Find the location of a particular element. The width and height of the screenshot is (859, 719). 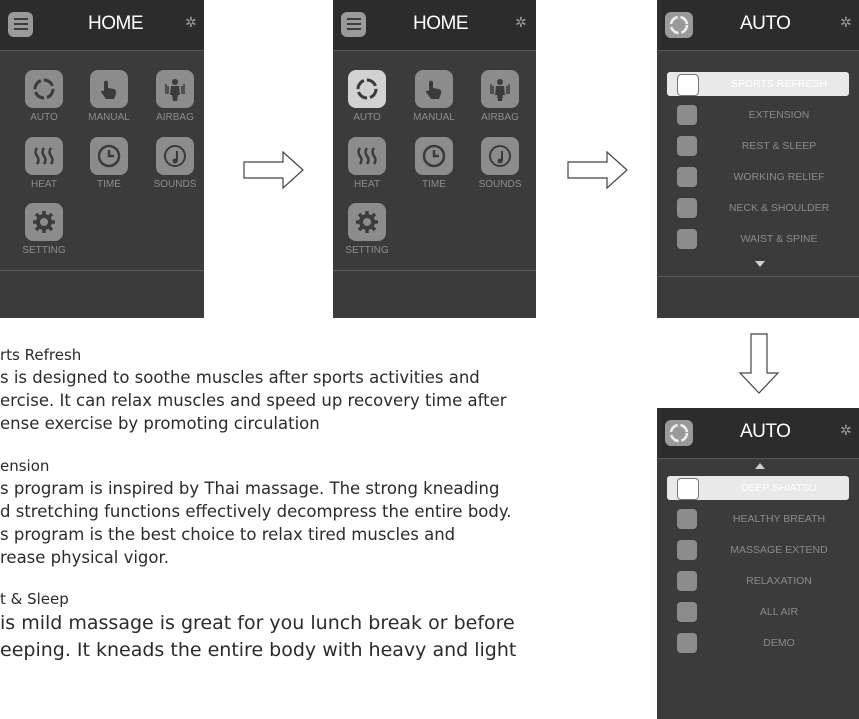

program-label: WORKING RELIEF is located at coordinates (779, 177).